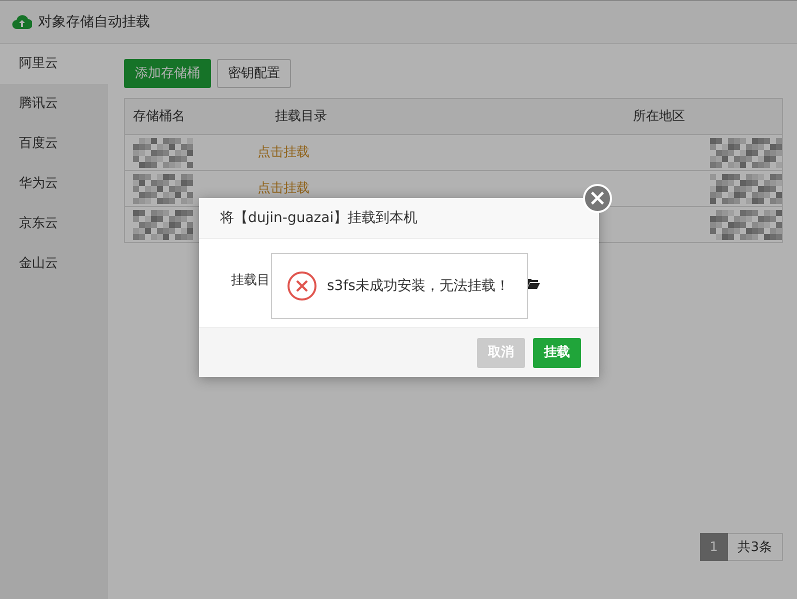  Describe the element at coordinates (94, 22) in the screenshot. I see `window-title: 对象存储自动挂载` at that location.